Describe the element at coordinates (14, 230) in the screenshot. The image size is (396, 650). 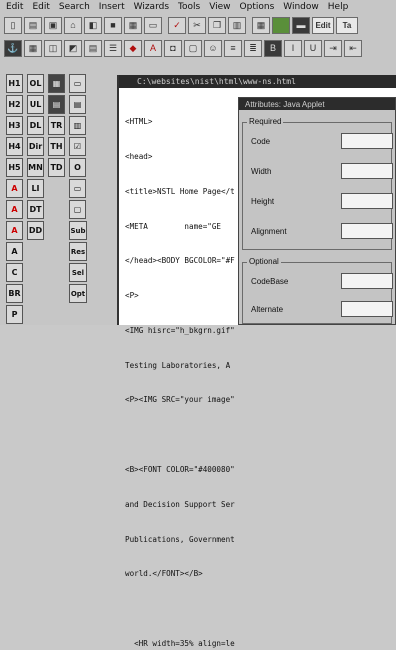
I see `font-size-down-icon: A` at that location.